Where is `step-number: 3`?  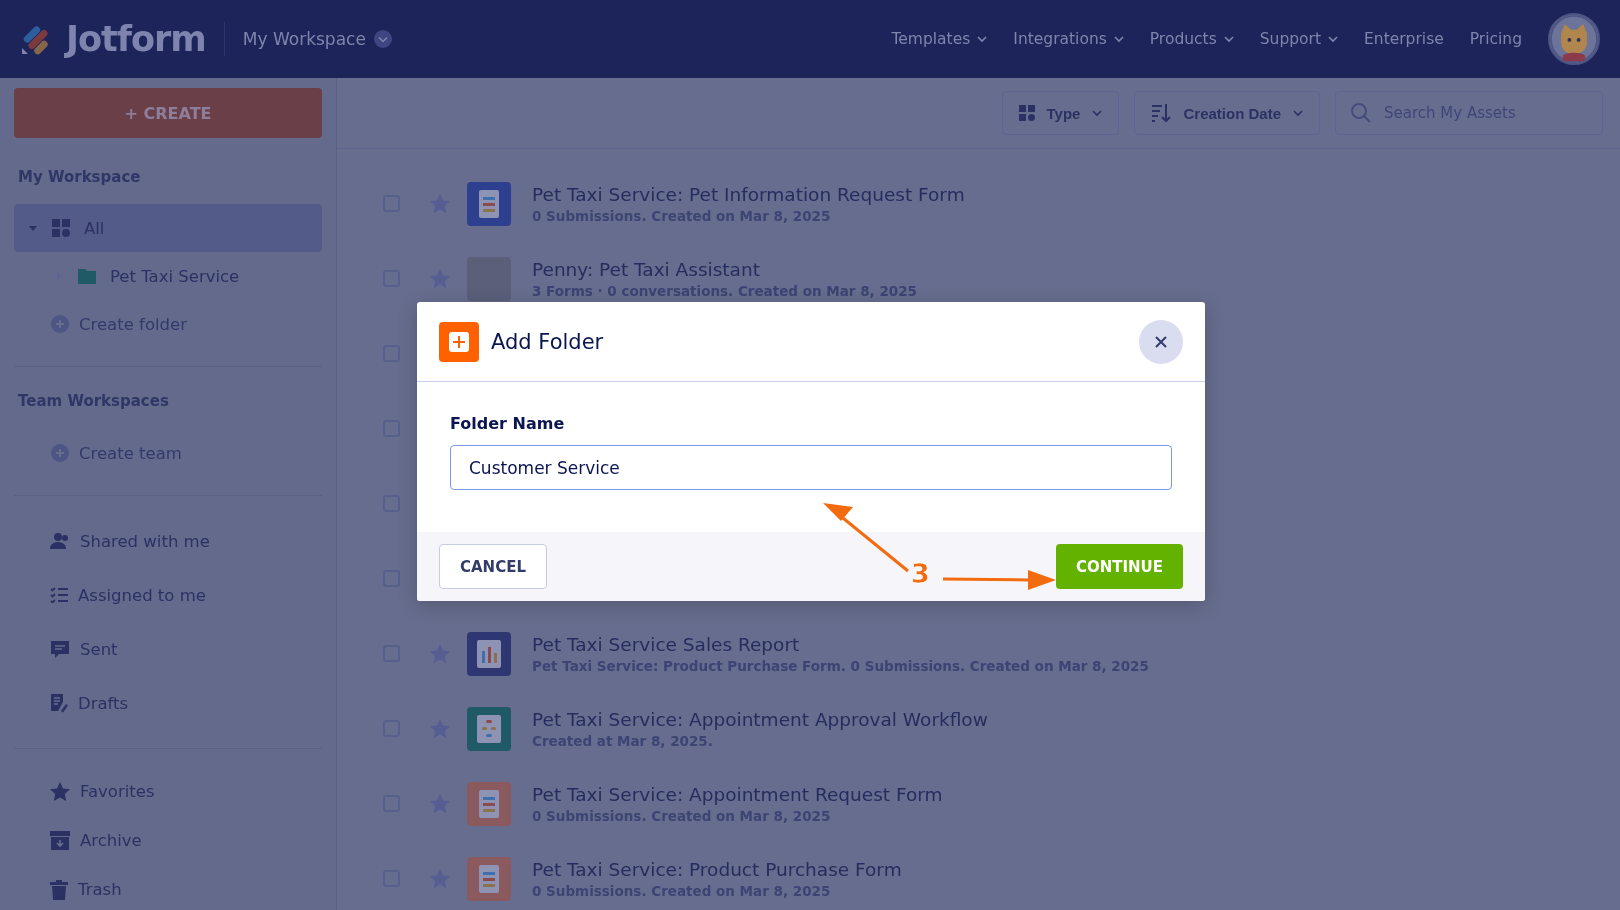
step-number: 3 is located at coordinates (920, 573).